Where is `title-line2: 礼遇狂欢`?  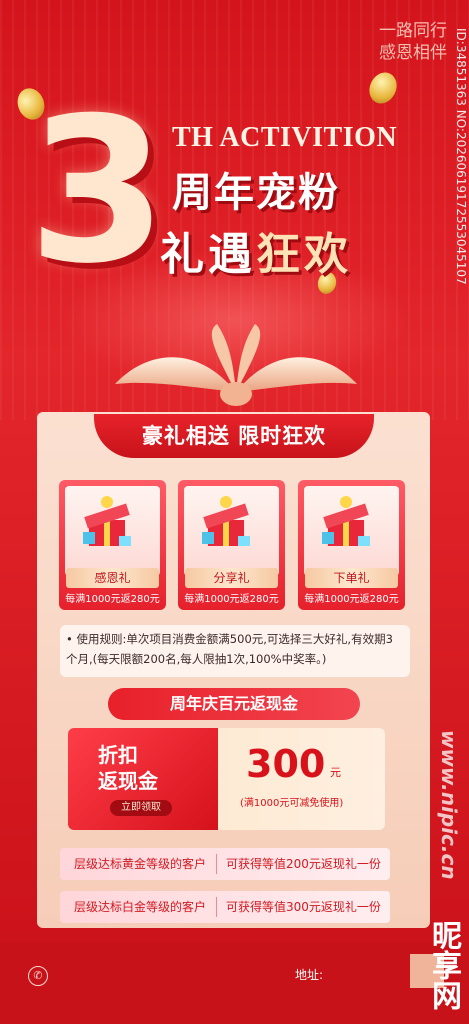
title-line2: 礼遇狂欢 is located at coordinates (256, 250).